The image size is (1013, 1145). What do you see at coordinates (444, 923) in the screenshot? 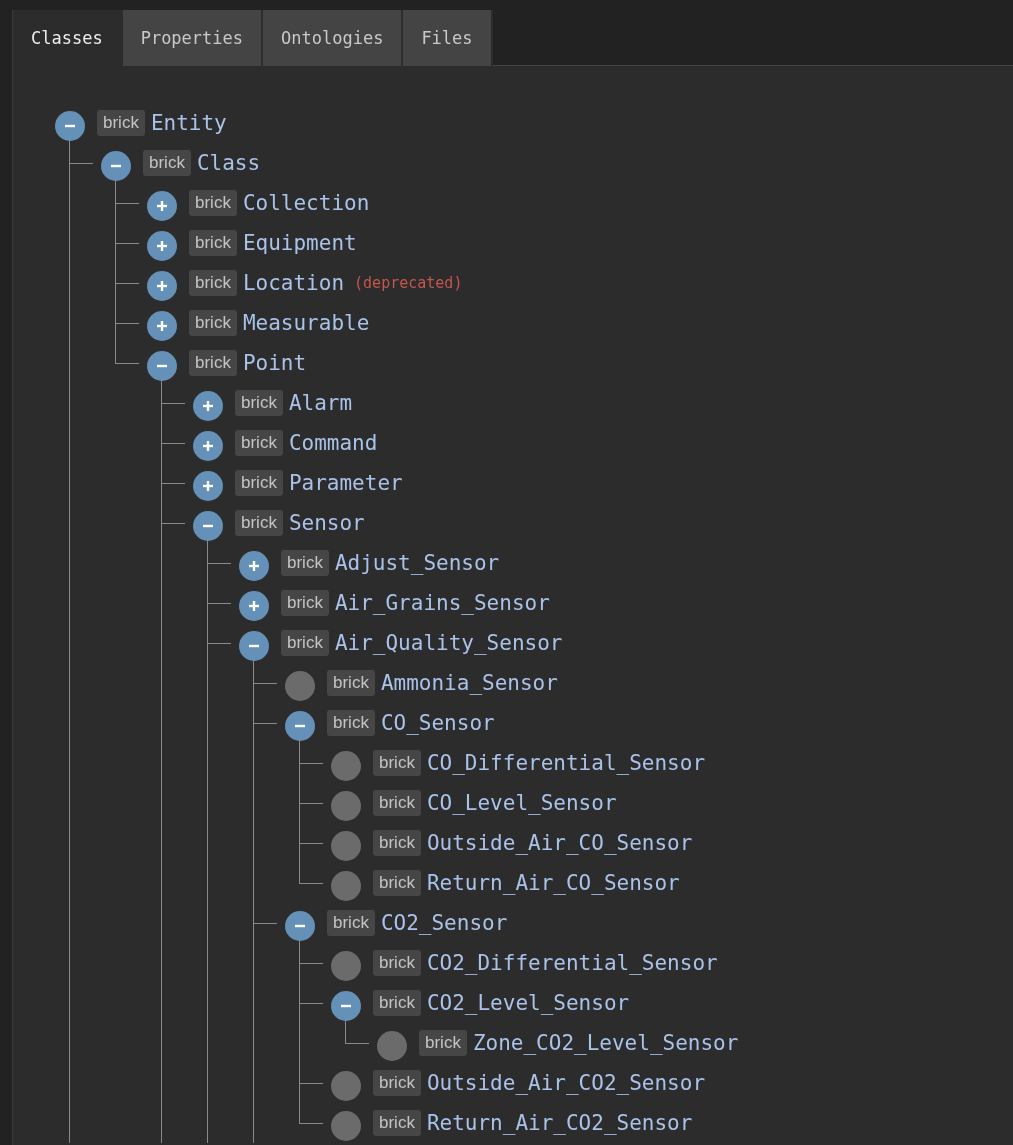
I see `class-label: CO2_Sensor` at bounding box center [444, 923].